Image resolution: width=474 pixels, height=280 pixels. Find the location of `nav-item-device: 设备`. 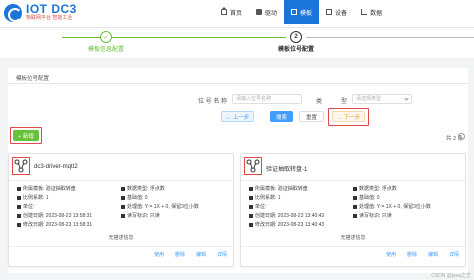

nav-item-device: 设备 is located at coordinates (336, 12).